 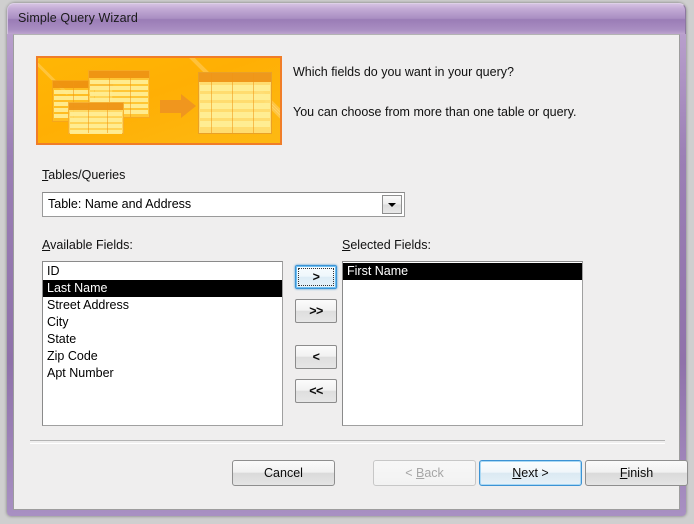 I want to click on available-fields-accel: A, so click(x=46, y=245).